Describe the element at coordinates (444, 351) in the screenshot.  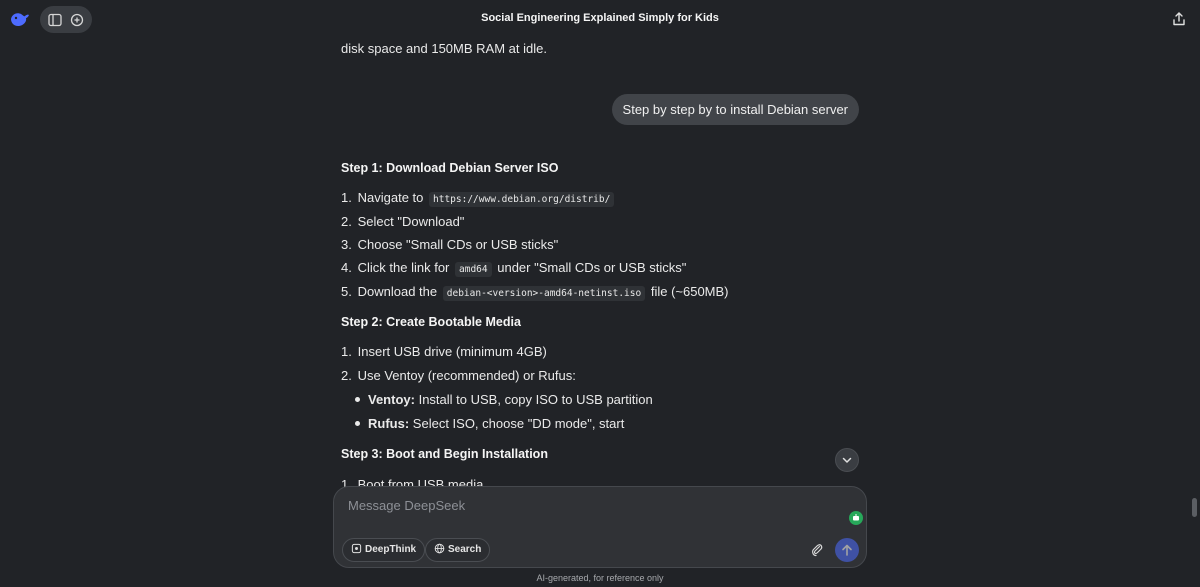
I see `list-item: 1. Insert USB drive (minimum 4GB)` at that location.